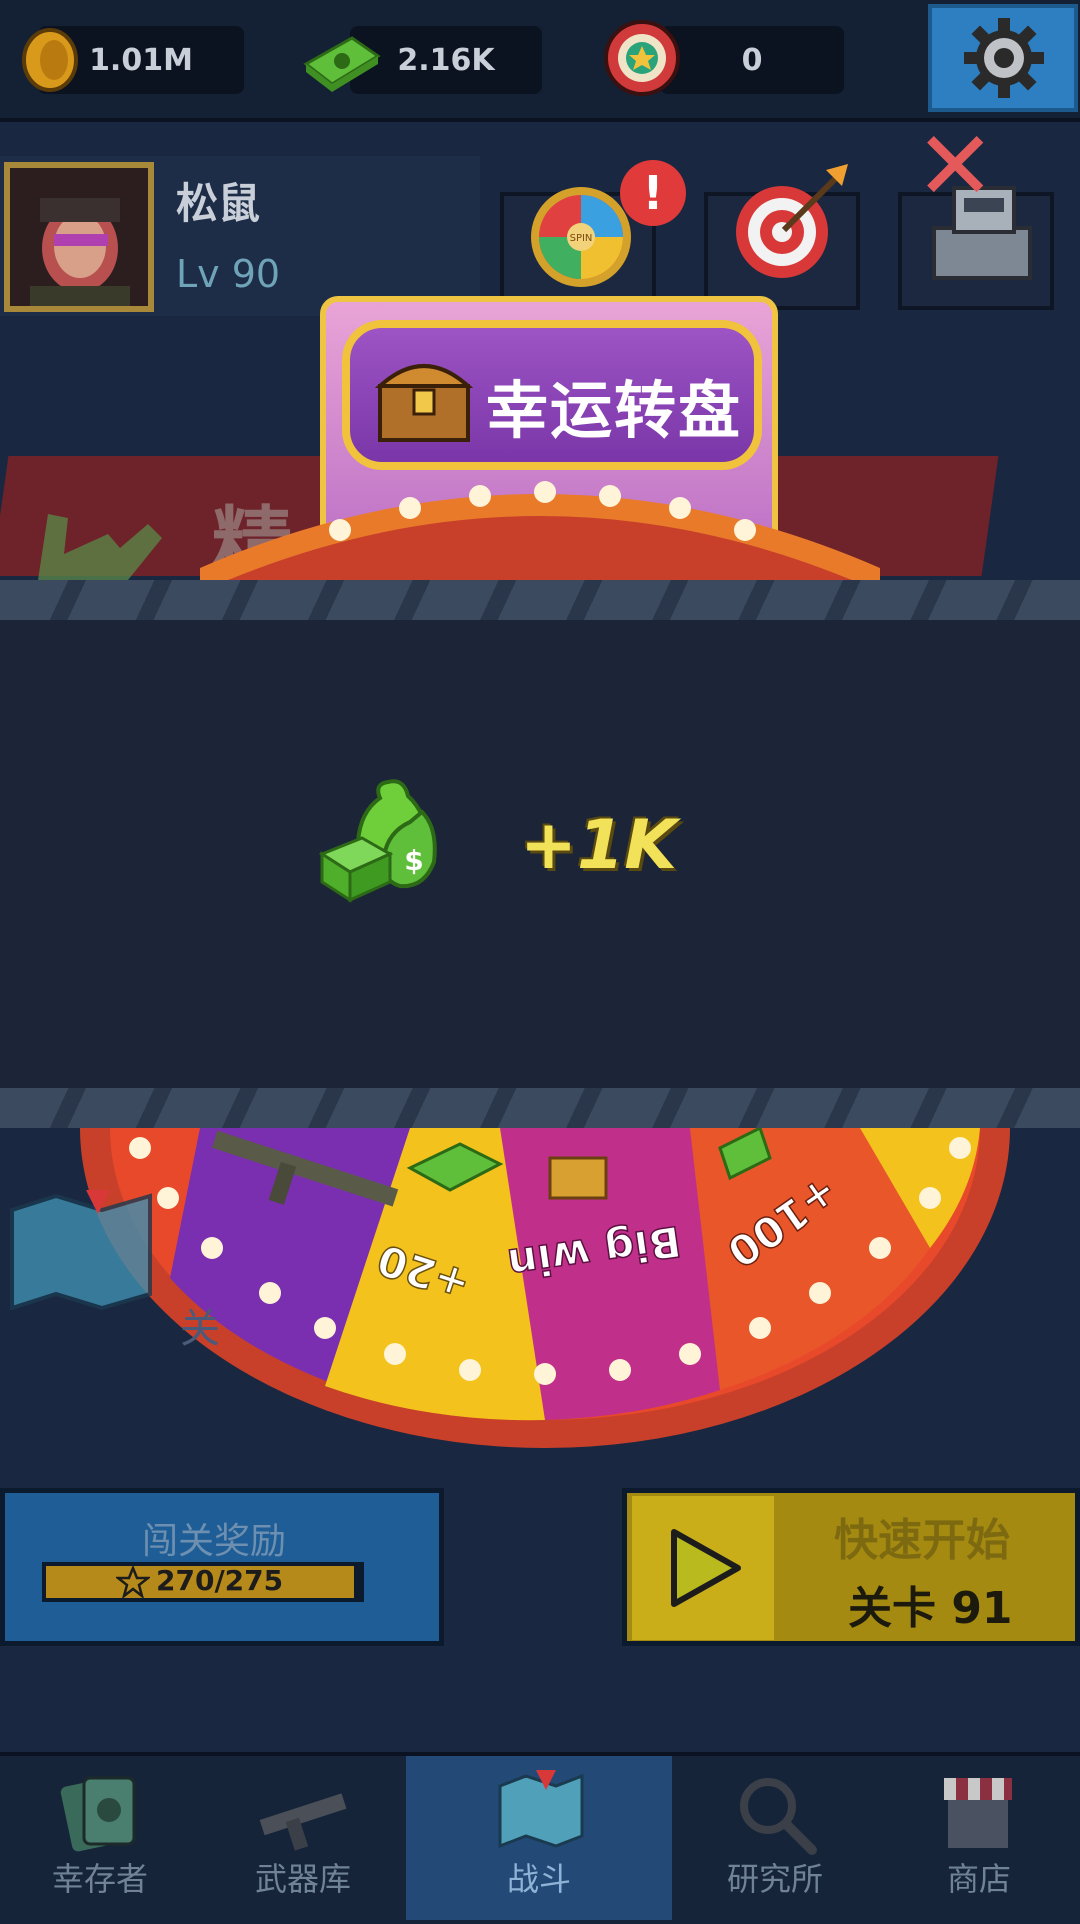 Image resolution: width=1080 pixels, height=1924 pixels. I want to click on lucky-wheel-title: 幸运转盘, so click(614, 410).